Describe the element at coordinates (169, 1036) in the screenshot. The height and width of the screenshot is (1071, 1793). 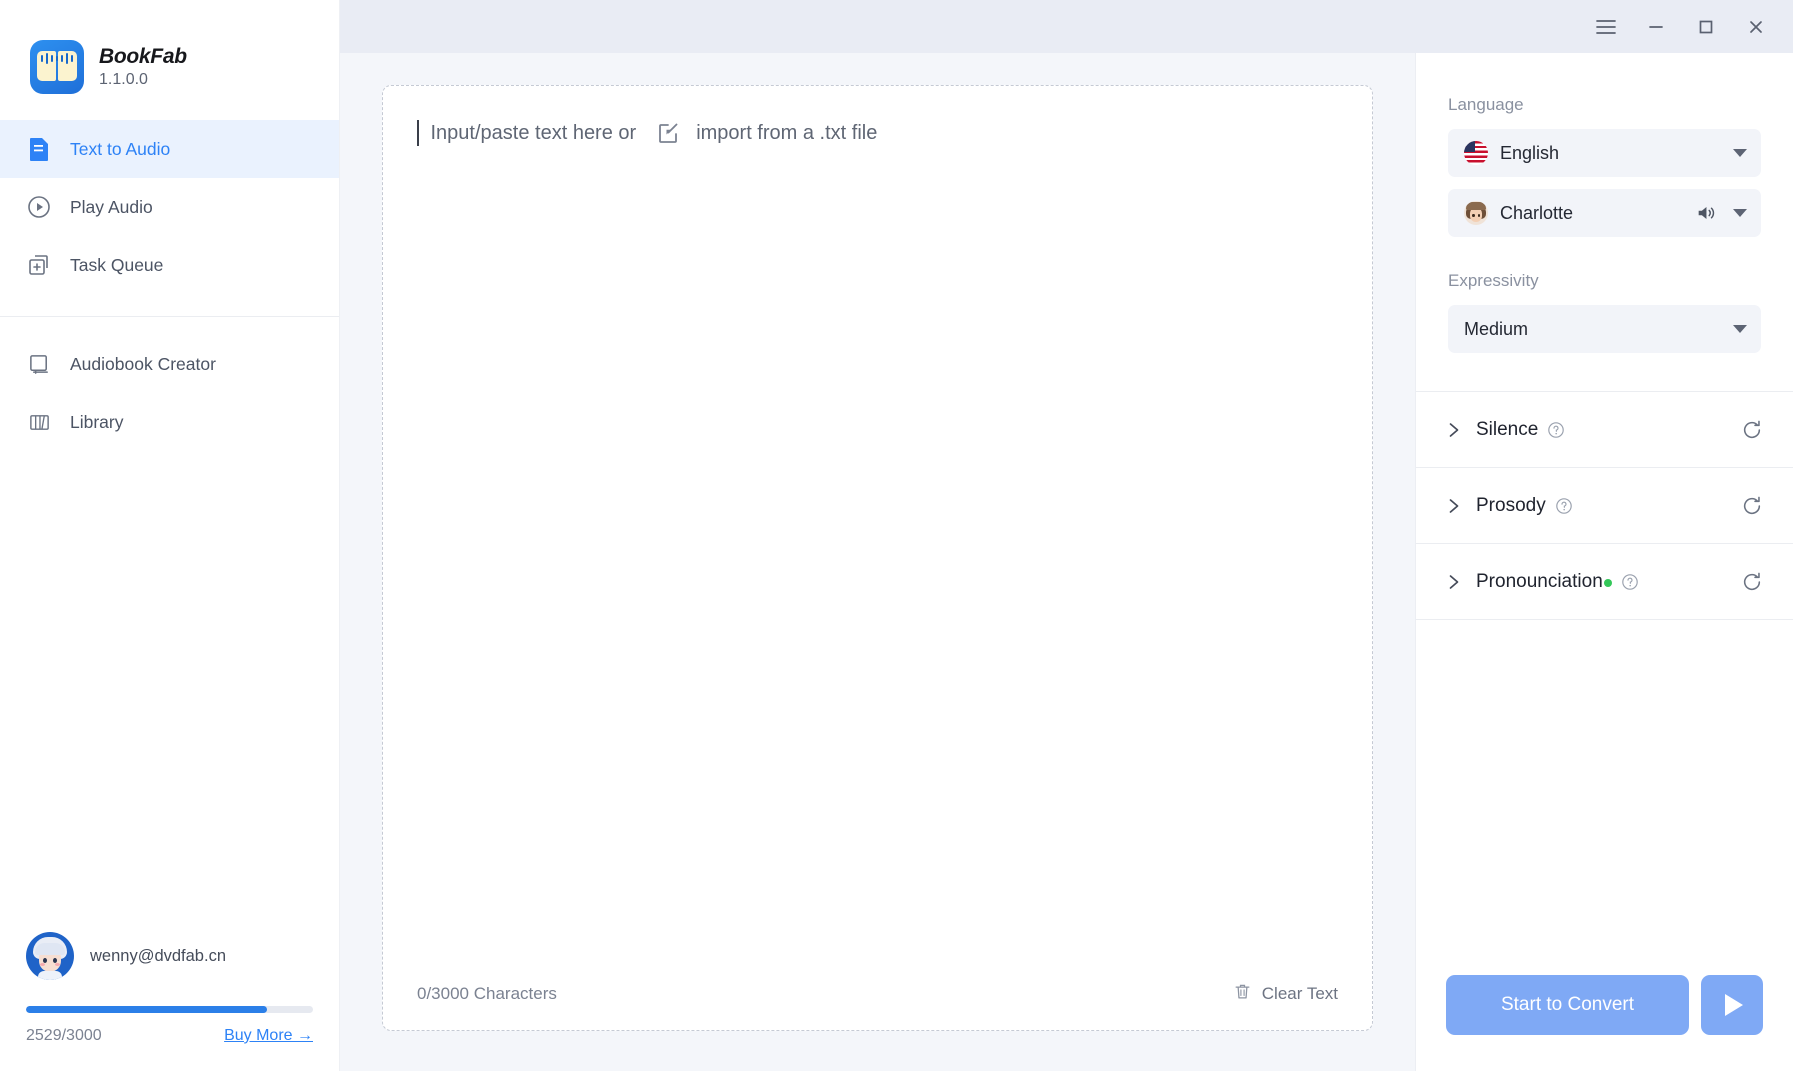
I see `quota-row: 2529/3000 Buy More →` at that location.